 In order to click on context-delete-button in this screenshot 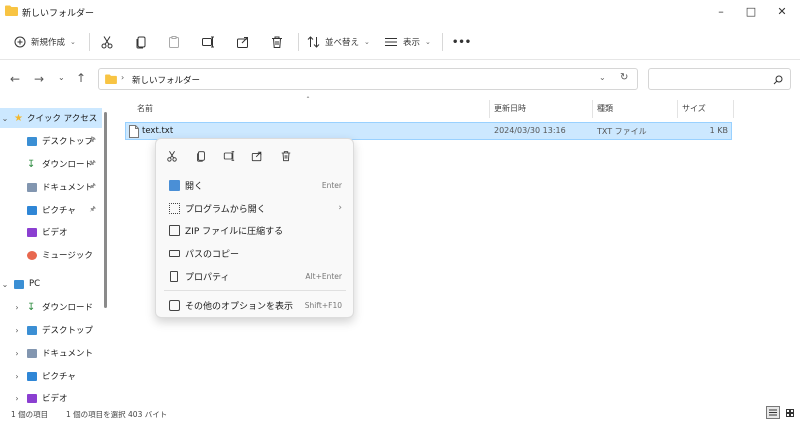, I will do `click(286, 156)`.